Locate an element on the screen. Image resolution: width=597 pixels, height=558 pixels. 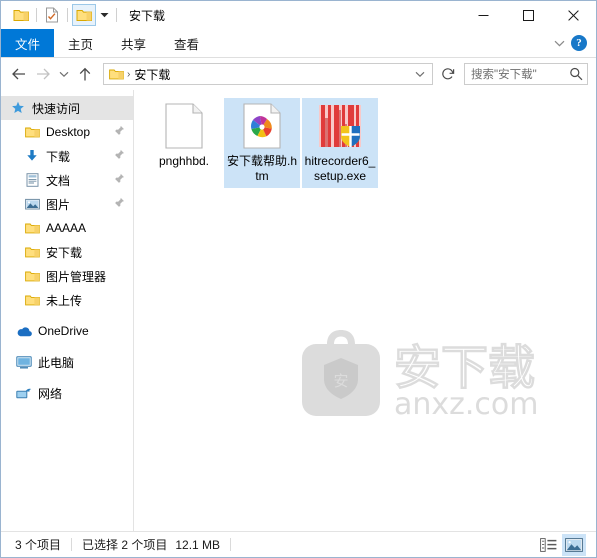
window-controls is located at coordinates (528, 15).